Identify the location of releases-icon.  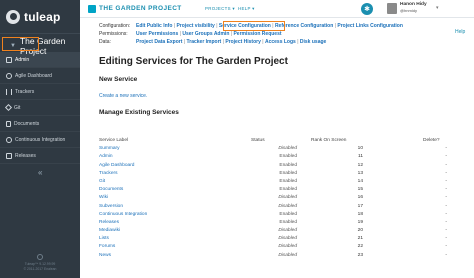
(9, 155).